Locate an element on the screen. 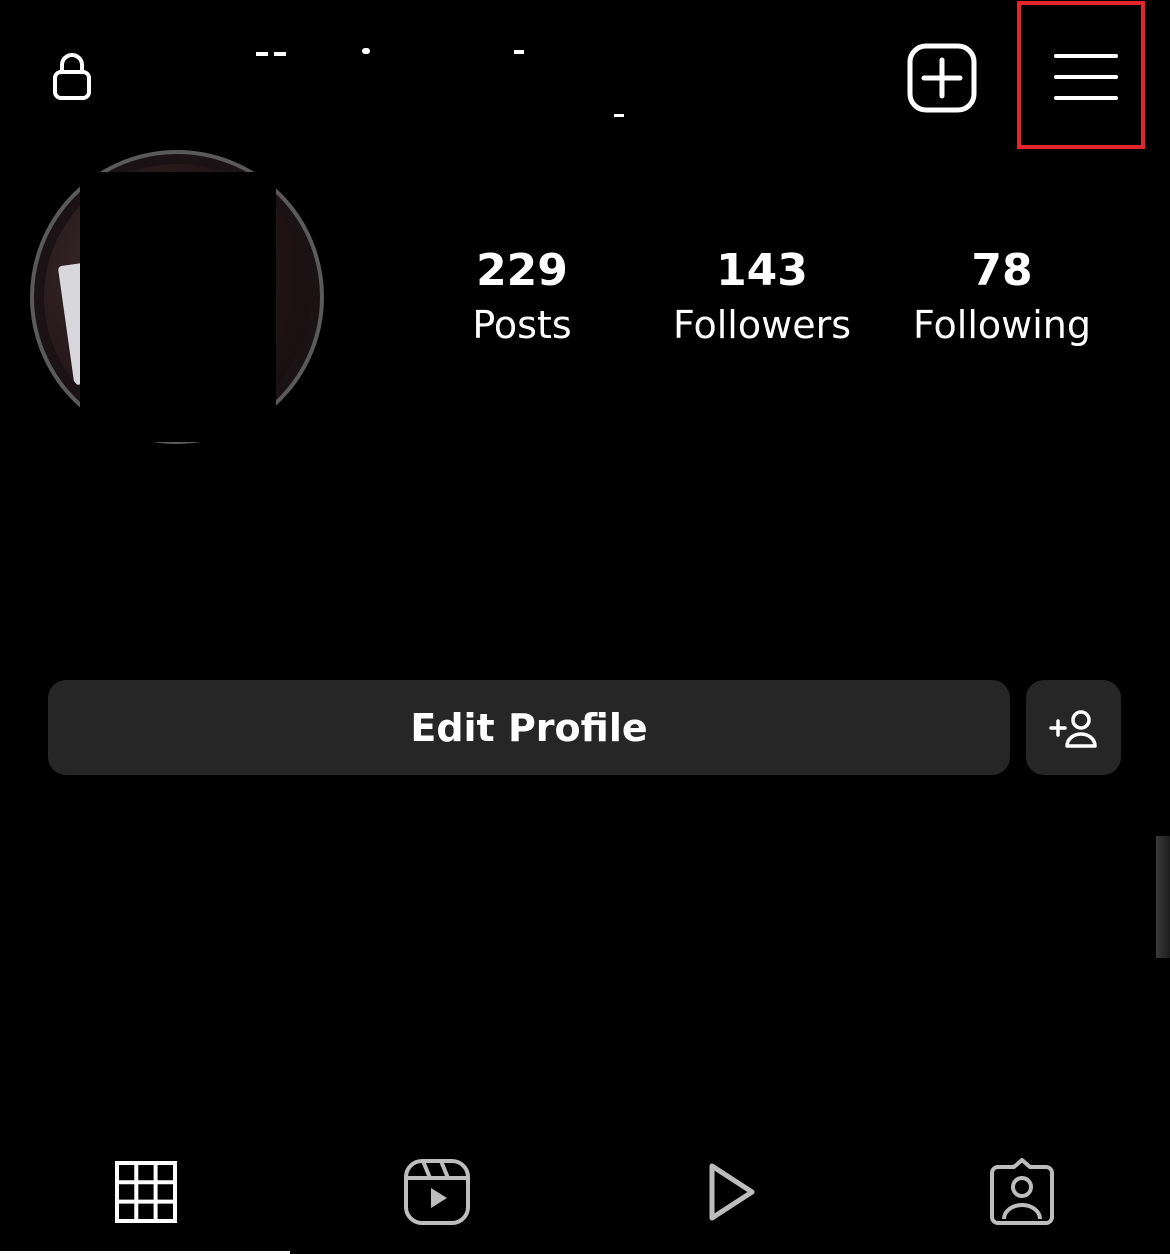  create-post-button is located at coordinates (942, 78).